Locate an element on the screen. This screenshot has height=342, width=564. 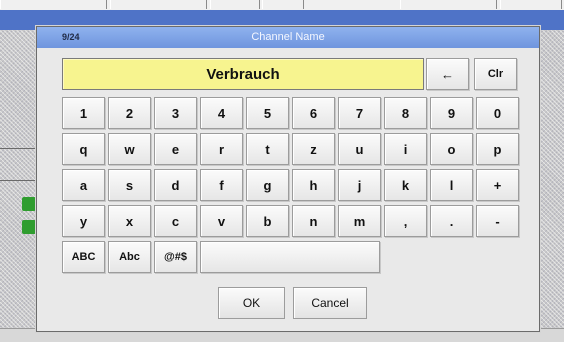
key-p: p is located at coordinates (497, 149).